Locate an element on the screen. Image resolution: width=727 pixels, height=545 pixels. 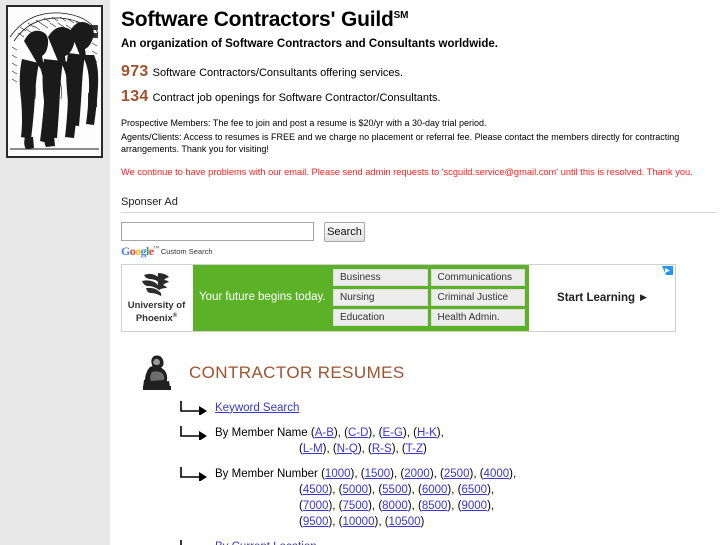
member-number-line-4: (9500), (10000), (10500) is located at coordinates (362, 521).